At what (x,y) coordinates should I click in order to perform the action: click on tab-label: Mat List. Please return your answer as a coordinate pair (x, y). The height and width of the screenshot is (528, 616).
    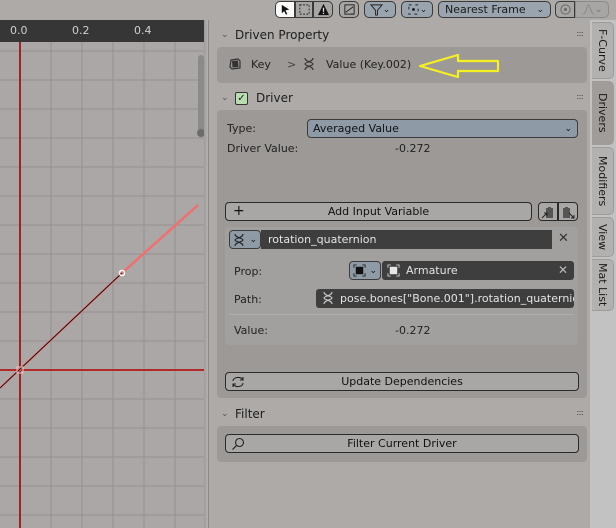
    Looking at the image, I should click on (602, 285).